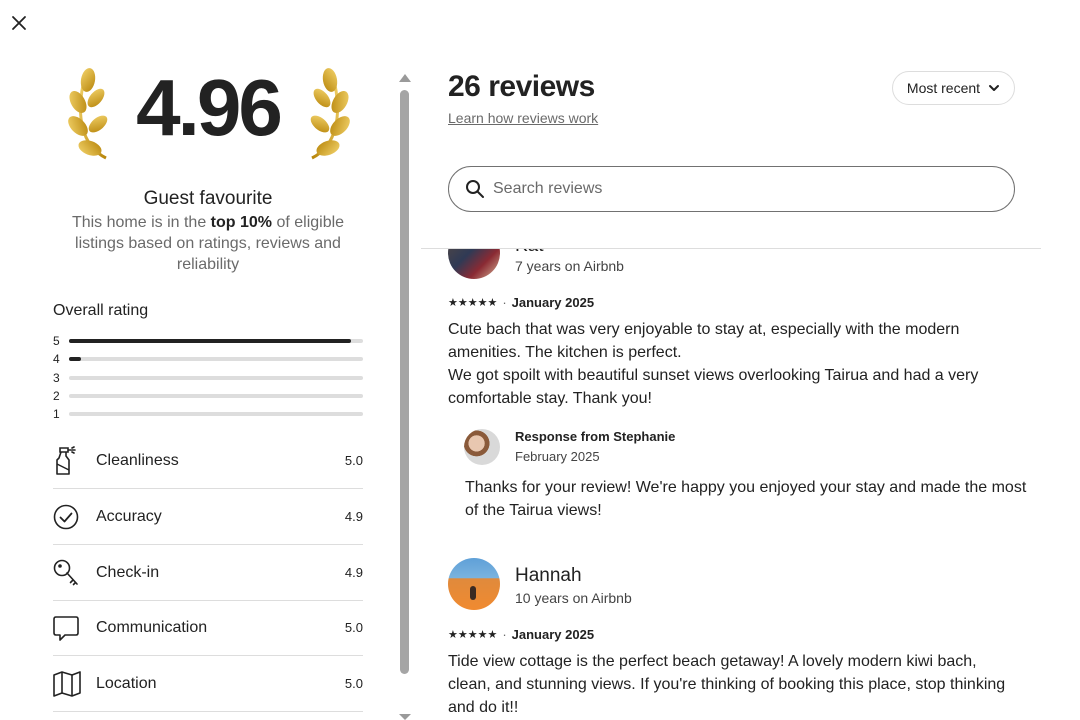 The image size is (1080, 720). I want to click on category-label: Accuracy, so click(129, 516).